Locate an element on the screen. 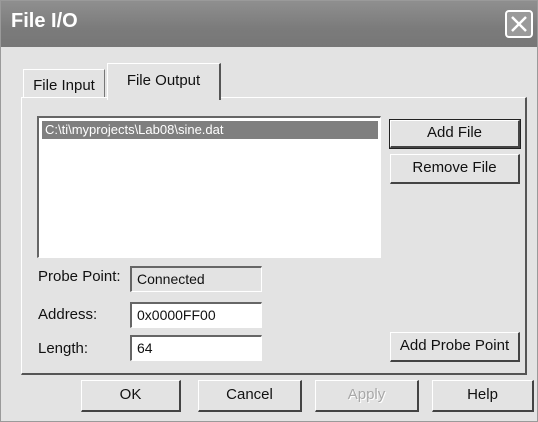 The height and width of the screenshot is (422, 538). add-probe-point-button: Add Probe Point is located at coordinates (455, 347).